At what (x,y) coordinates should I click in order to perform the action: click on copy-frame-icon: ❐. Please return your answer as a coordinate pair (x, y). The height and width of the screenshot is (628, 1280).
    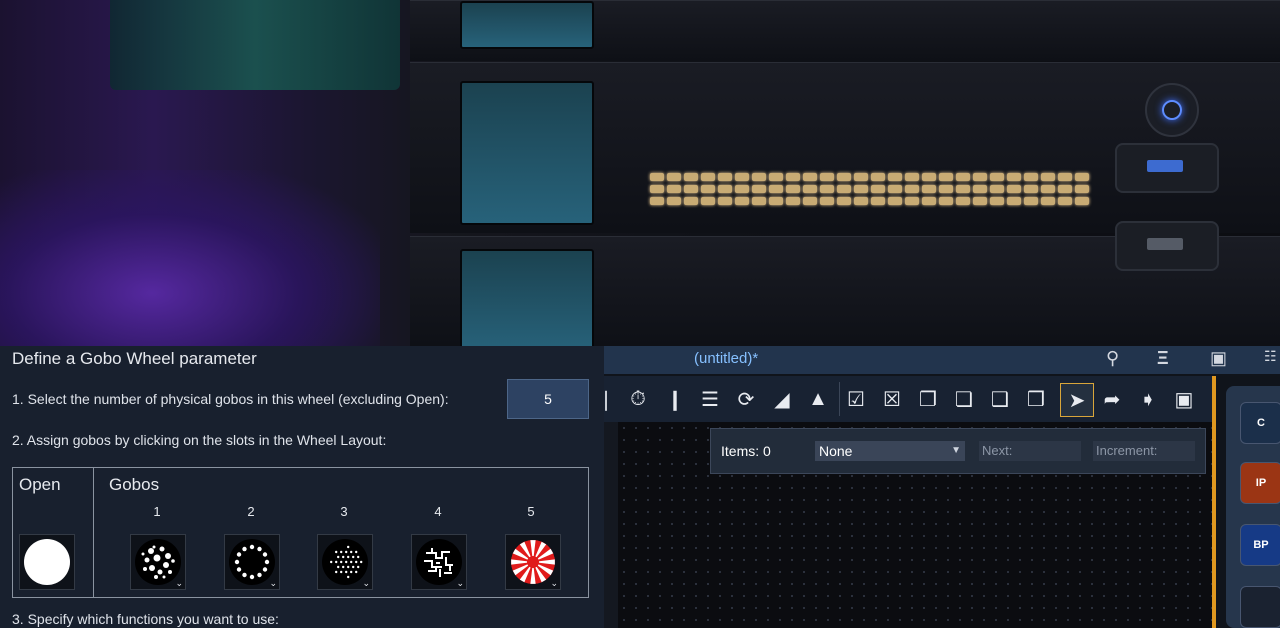
    Looking at the image, I should click on (928, 399).